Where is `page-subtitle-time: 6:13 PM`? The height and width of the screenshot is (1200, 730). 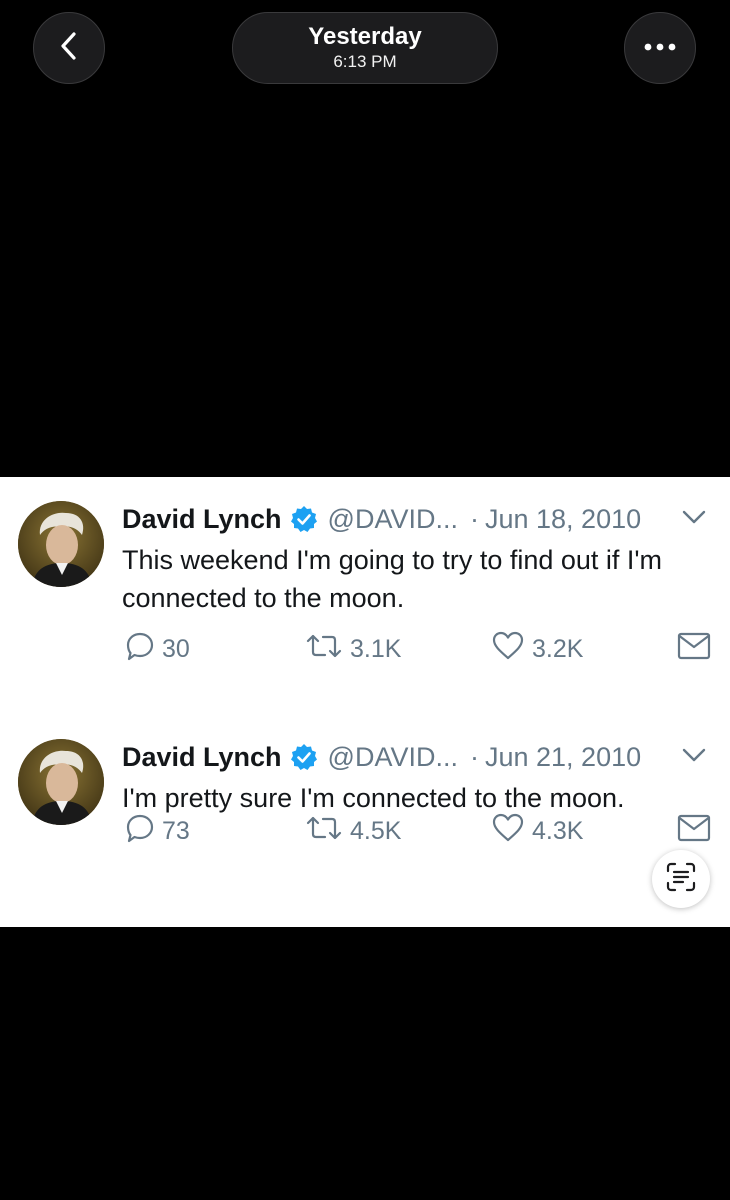 page-subtitle-time: 6:13 PM is located at coordinates (365, 61).